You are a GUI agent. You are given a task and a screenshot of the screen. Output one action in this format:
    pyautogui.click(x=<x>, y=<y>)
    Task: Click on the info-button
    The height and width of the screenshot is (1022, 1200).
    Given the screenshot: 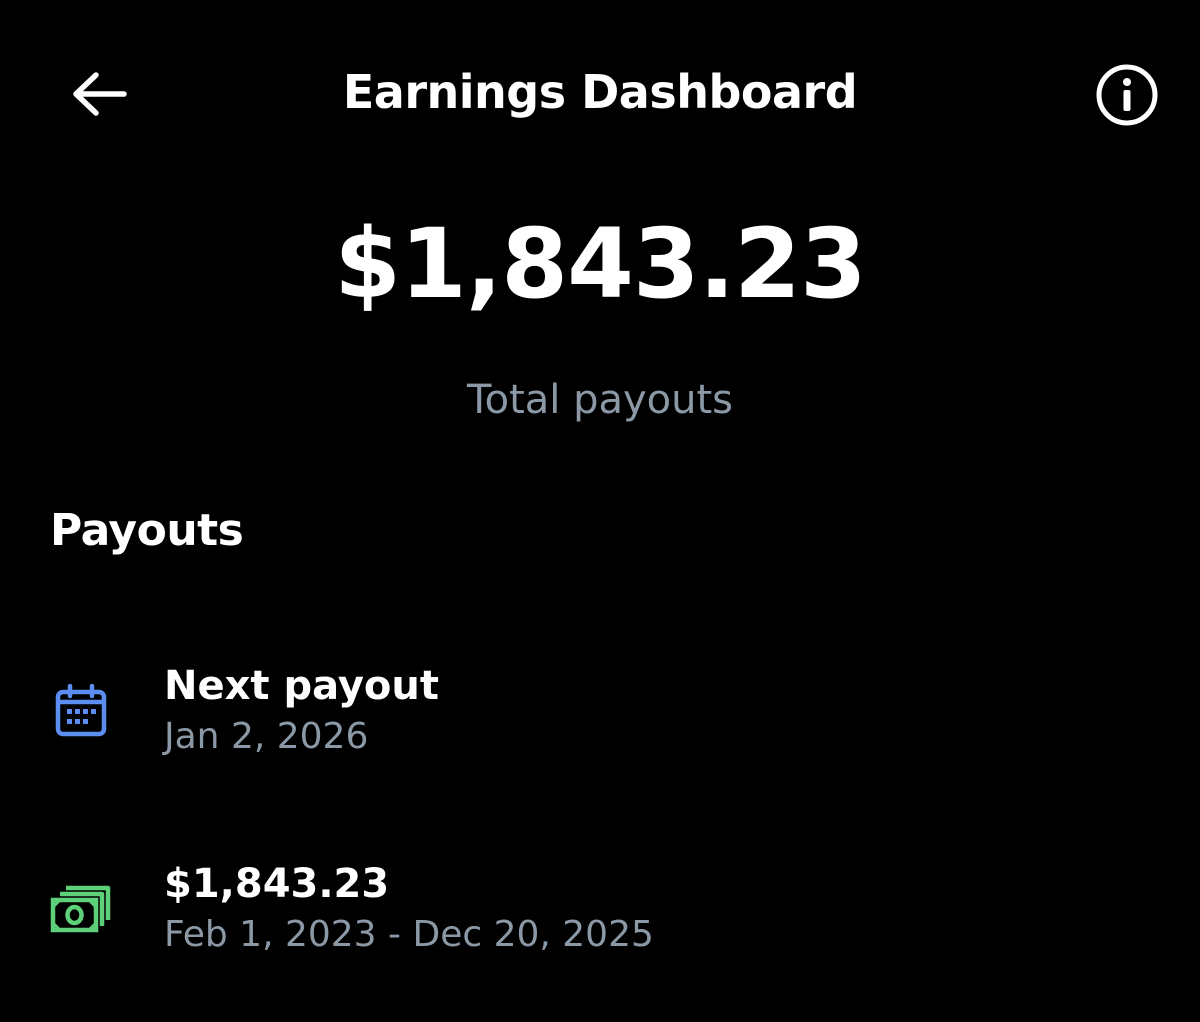 What is the action you would take?
    pyautogui.click(x=1127, y=95)
    